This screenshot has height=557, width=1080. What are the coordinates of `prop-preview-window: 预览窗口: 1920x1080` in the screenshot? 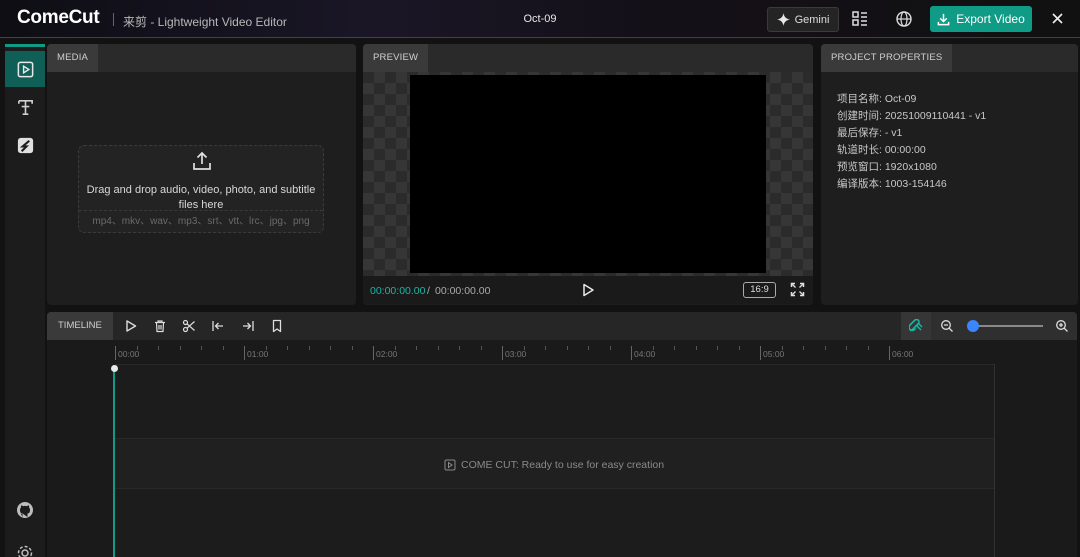 It's located at (887, 167).